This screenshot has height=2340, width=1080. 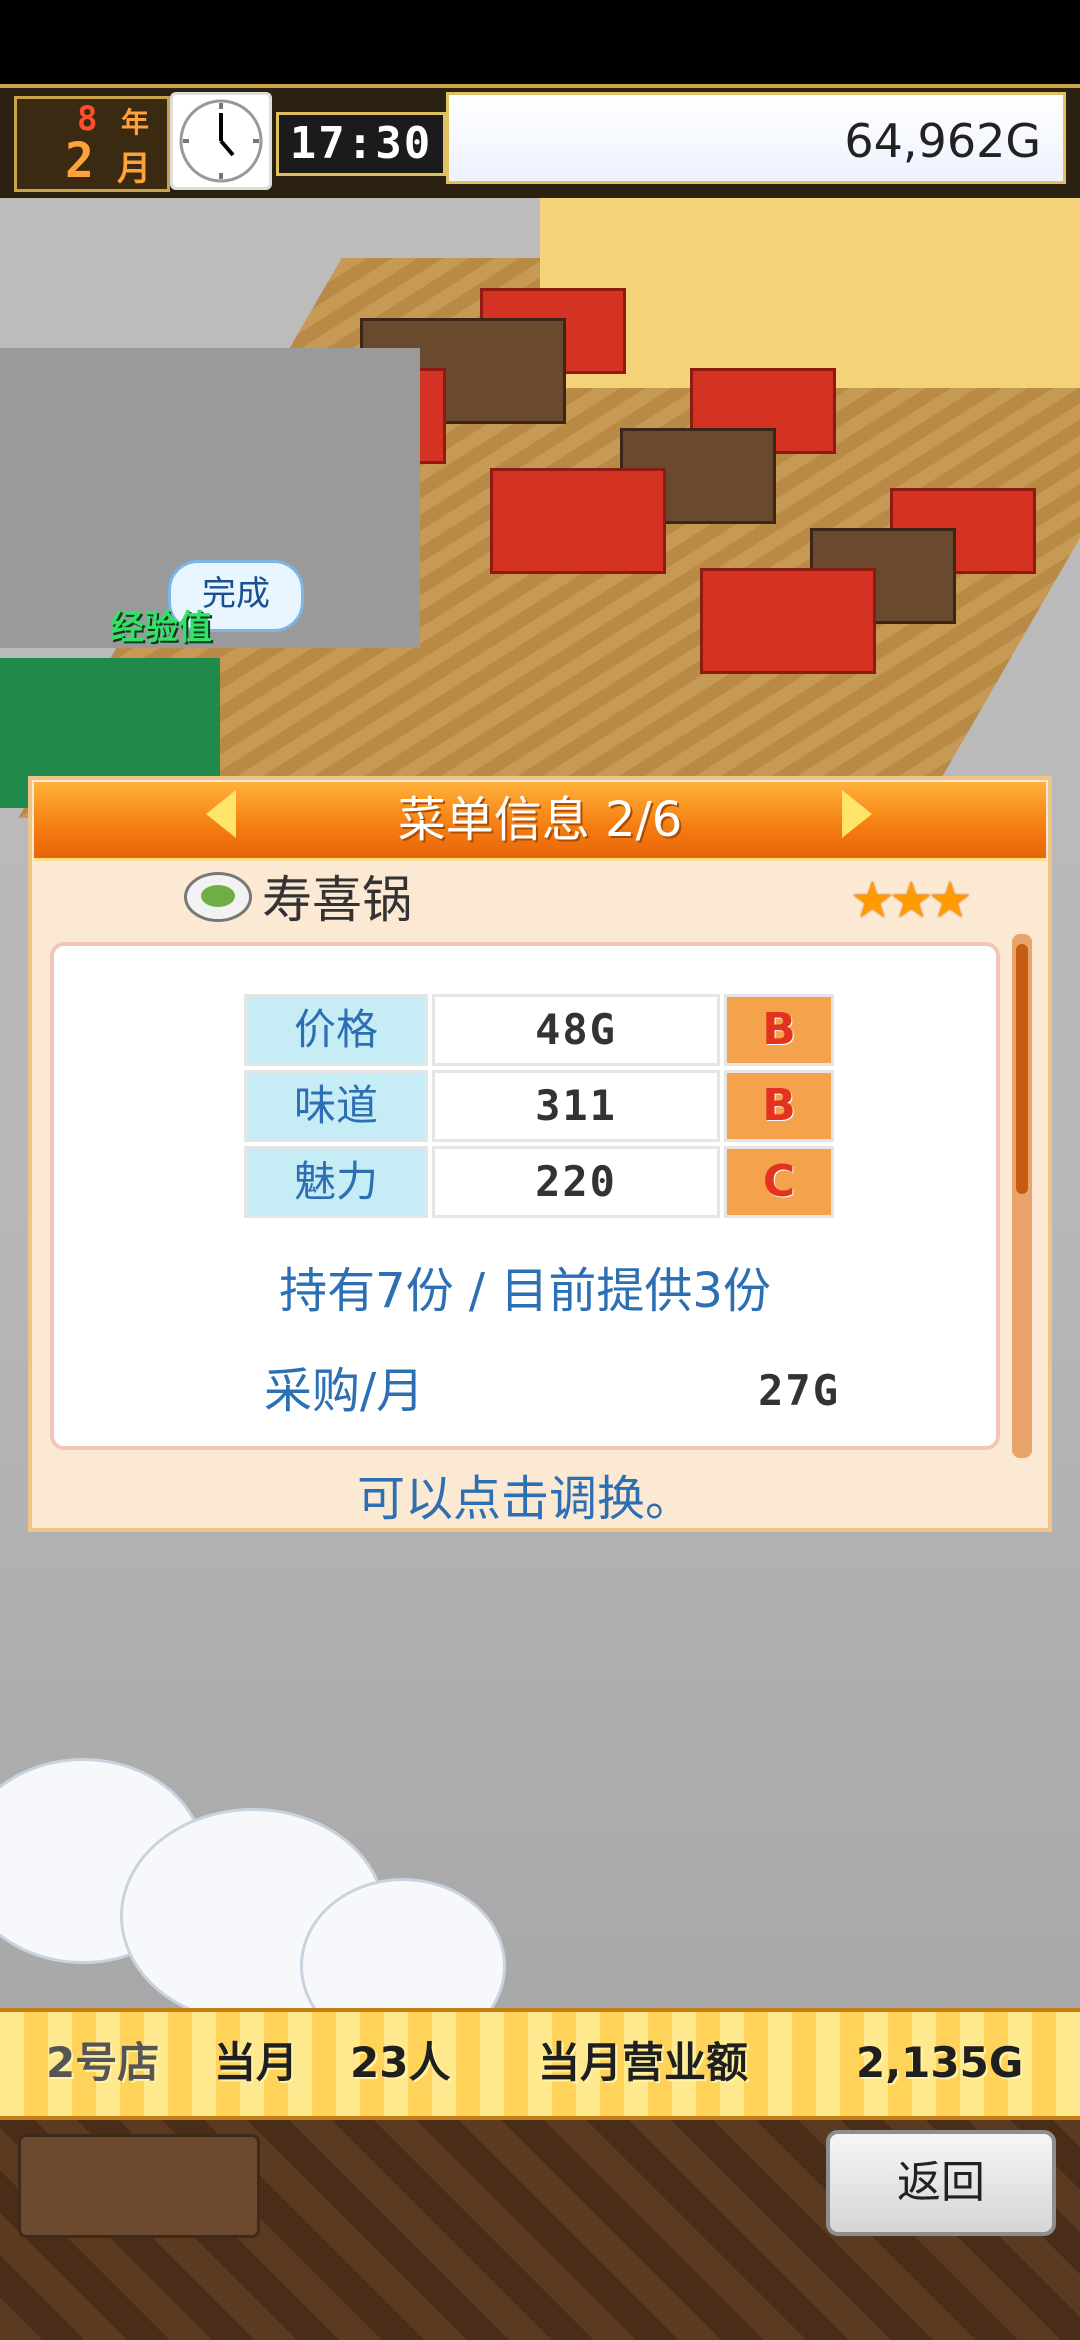 I want to click on exp-label: 经验值, so click(x=161, y=628).